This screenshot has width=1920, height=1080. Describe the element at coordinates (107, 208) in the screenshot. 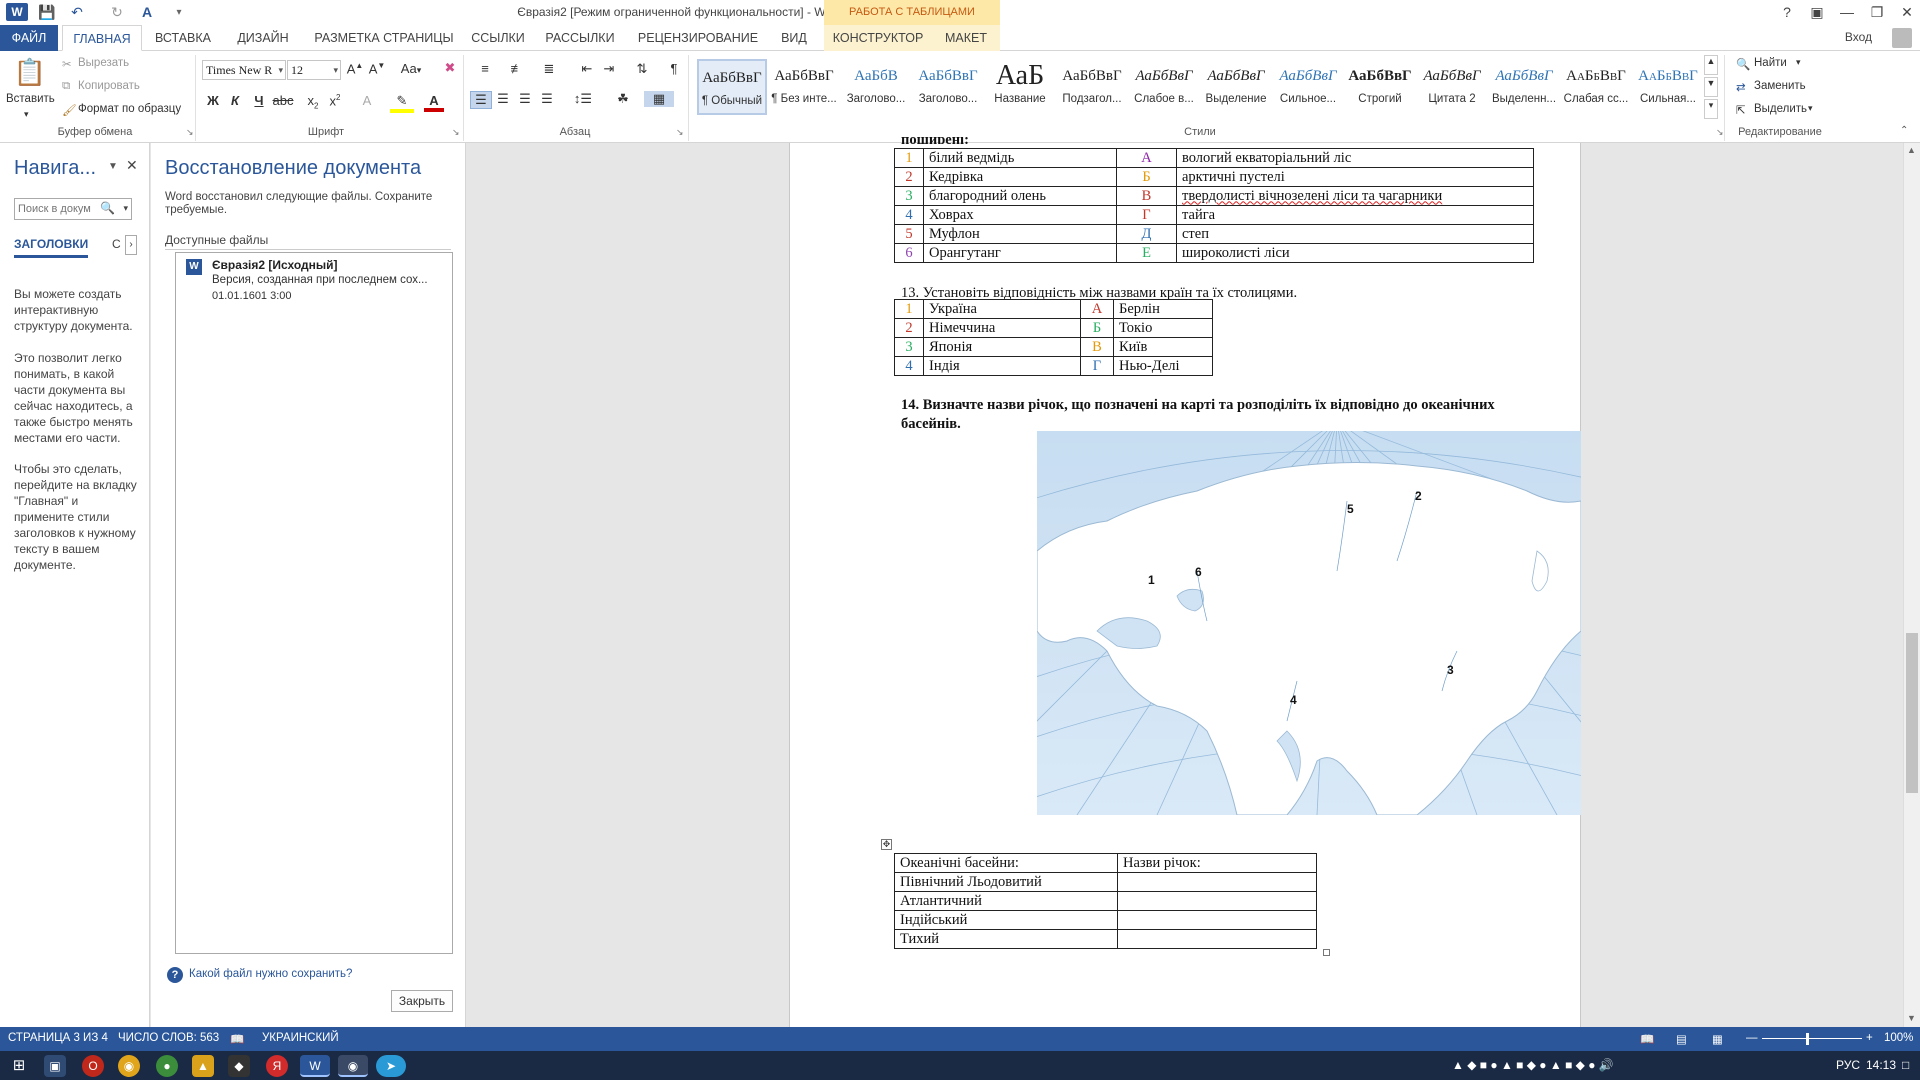

I see `search-icon: 🔍` at that location.